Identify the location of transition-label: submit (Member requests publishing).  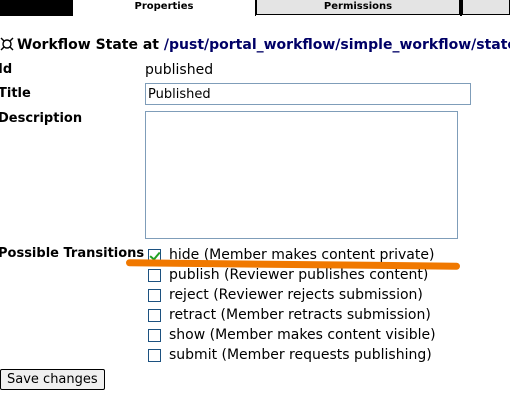
(300, 355).